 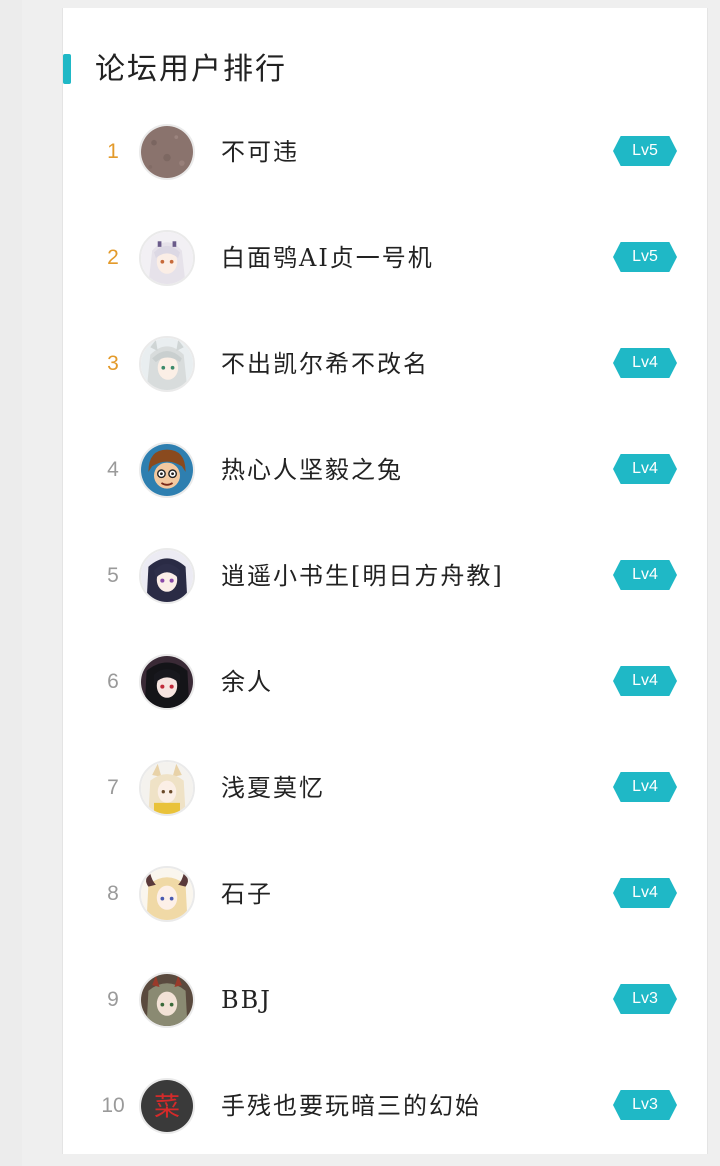 I want to click on rank-number: 2, so click(x=113, y=257).